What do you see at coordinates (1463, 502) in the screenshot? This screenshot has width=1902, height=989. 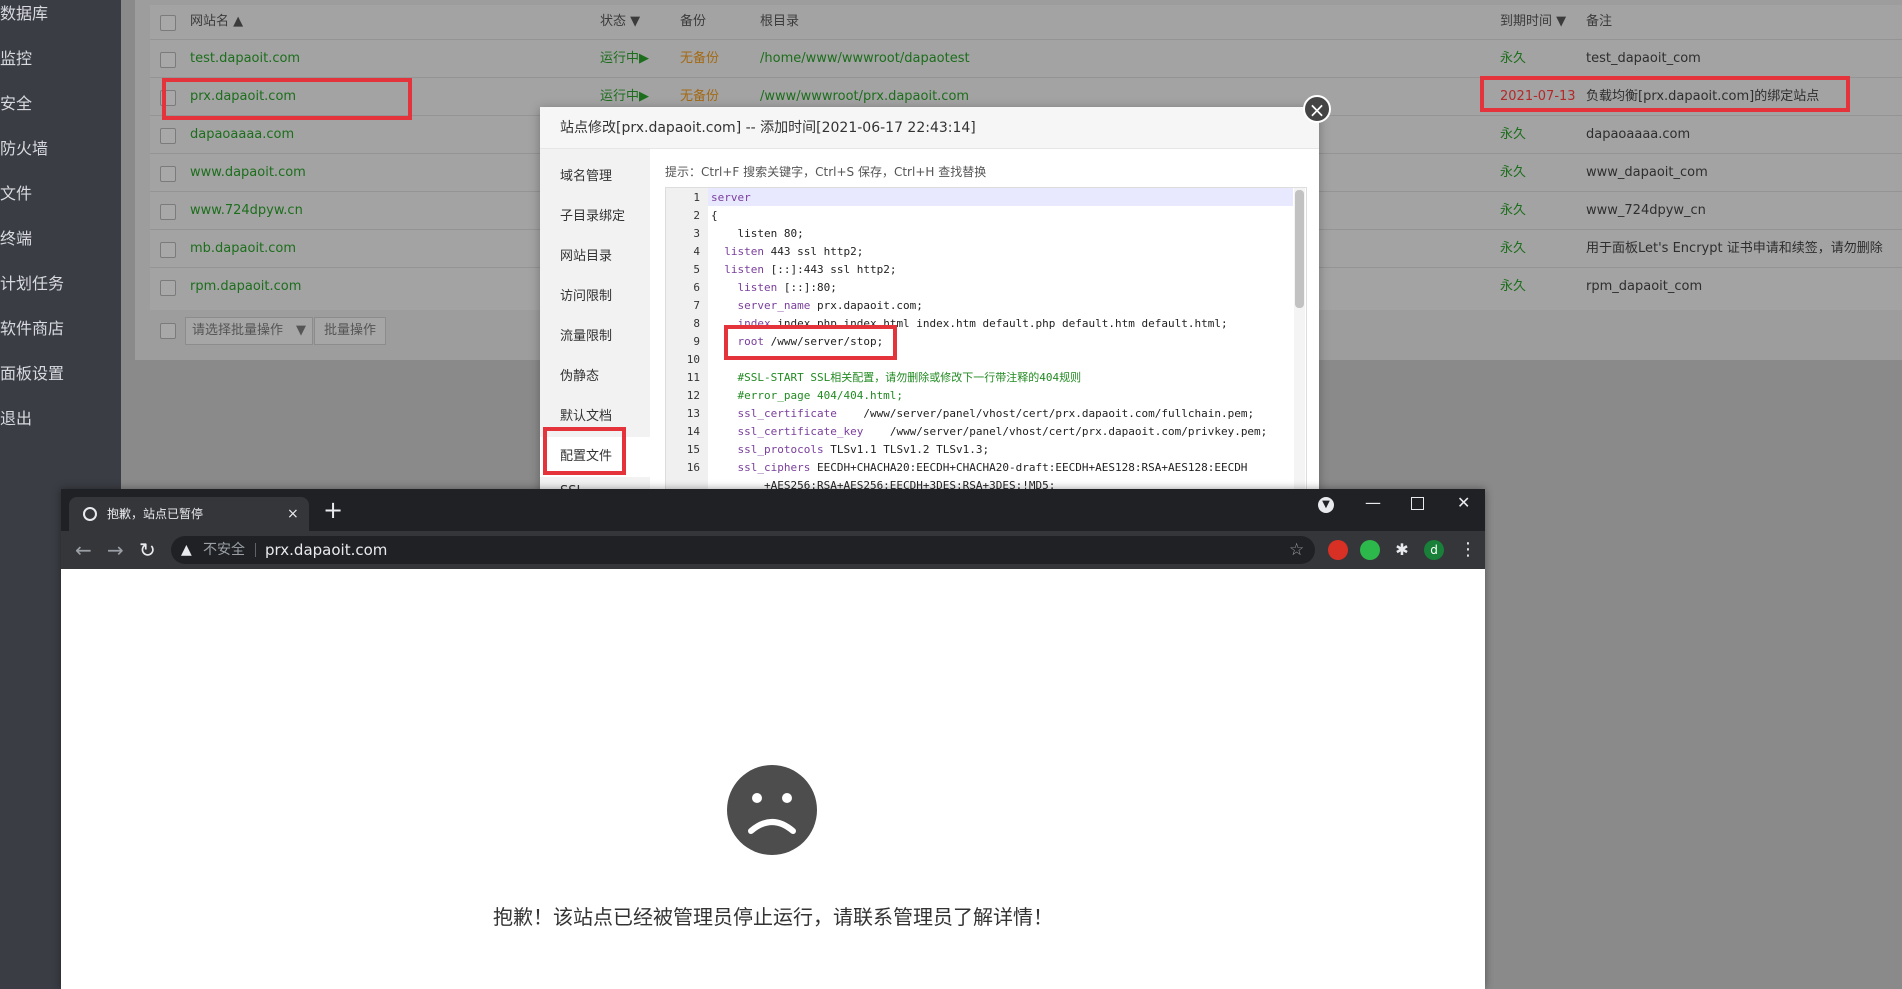 I see `window-close-icon: ✕` at bounding box center [1463, 502].